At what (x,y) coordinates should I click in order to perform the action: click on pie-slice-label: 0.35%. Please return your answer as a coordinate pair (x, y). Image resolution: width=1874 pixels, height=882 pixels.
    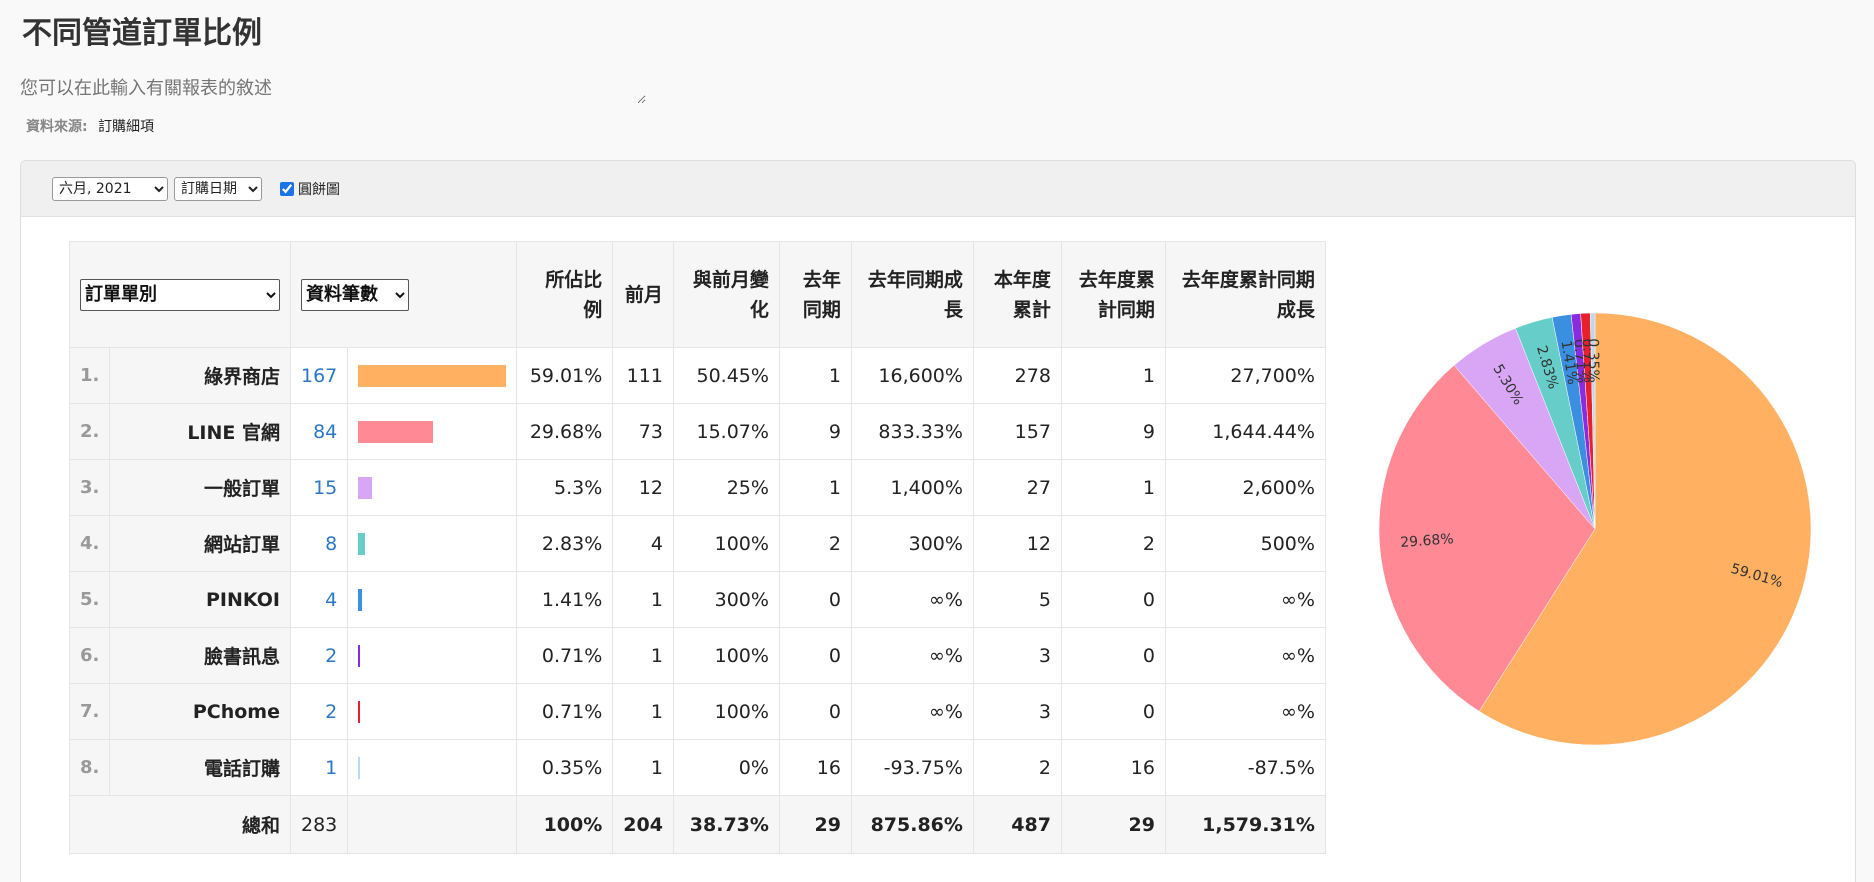
    Looking at the image, I should click on (1593, 360).